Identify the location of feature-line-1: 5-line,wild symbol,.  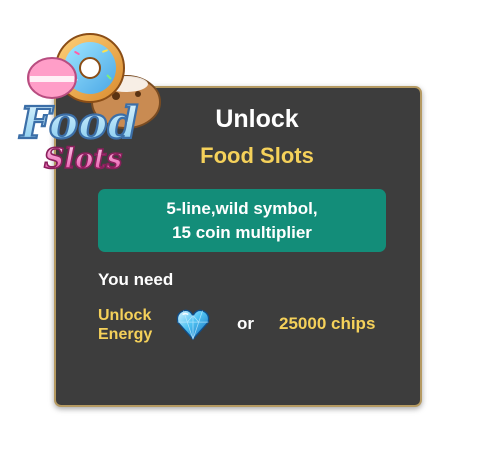
(242, 208).